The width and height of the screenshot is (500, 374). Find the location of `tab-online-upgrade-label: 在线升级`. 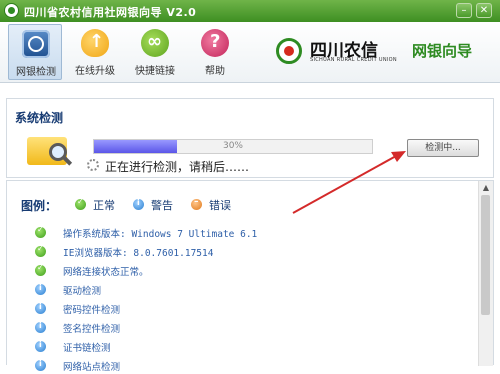

tab-online-upgrade-label: 在线升级 is located at coordinates (95, 71).